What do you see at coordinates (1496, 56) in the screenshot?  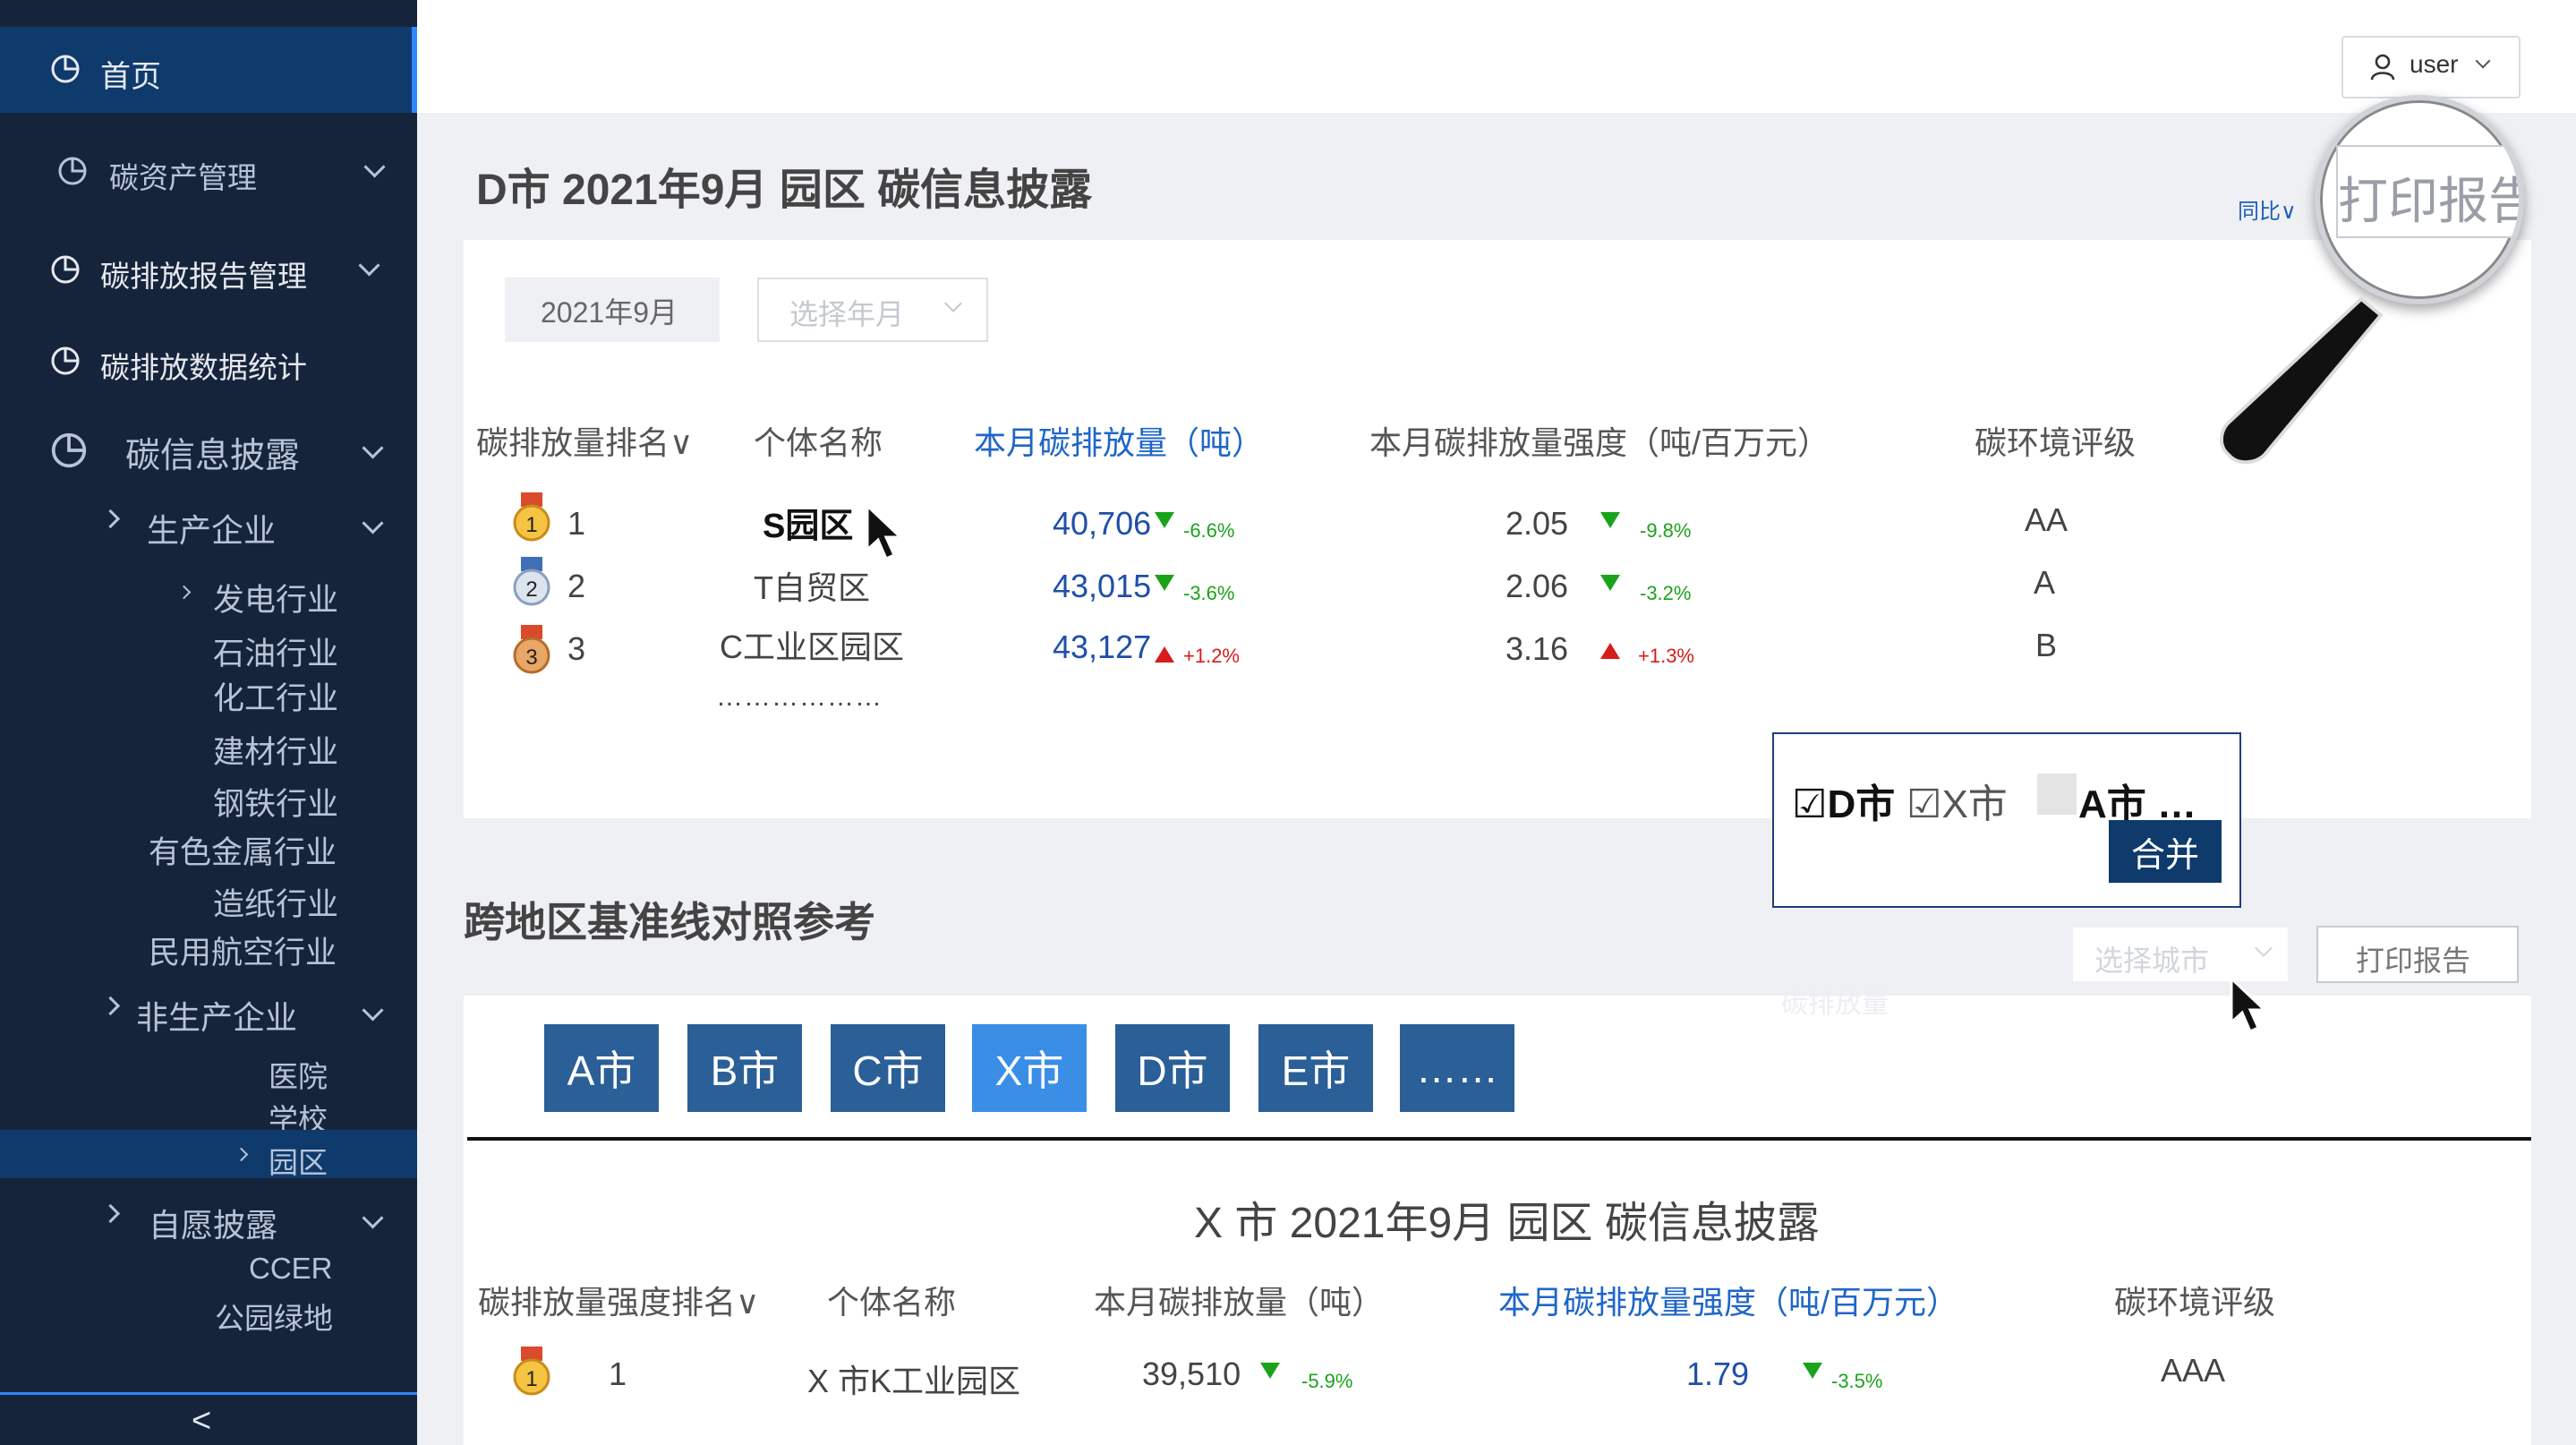 I see `top-bar` at bounding box center [1496, 56].